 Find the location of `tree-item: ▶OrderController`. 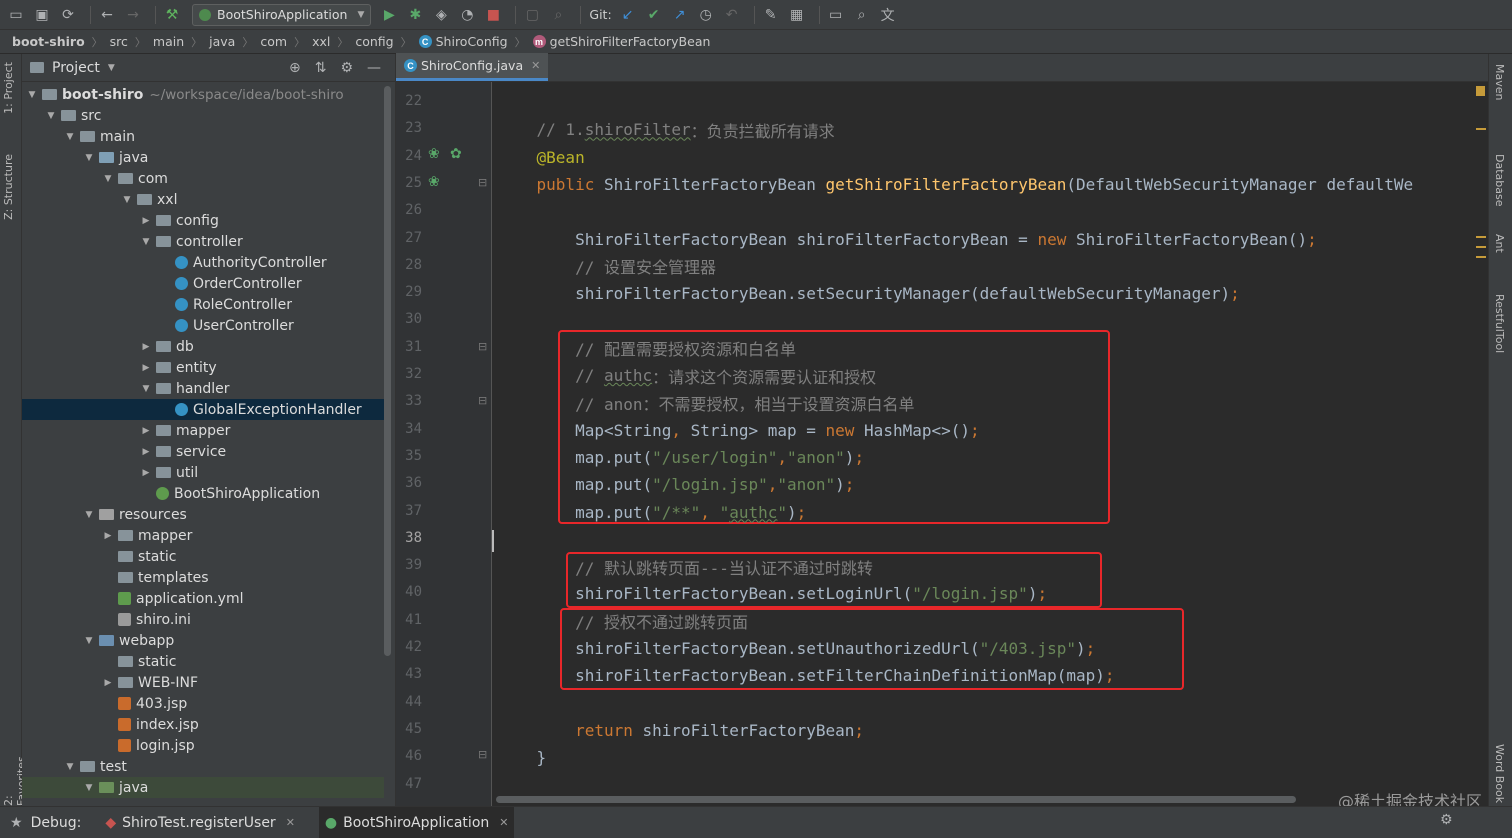

tree-item: ▶OrderController is located at coordinates (203, 283).